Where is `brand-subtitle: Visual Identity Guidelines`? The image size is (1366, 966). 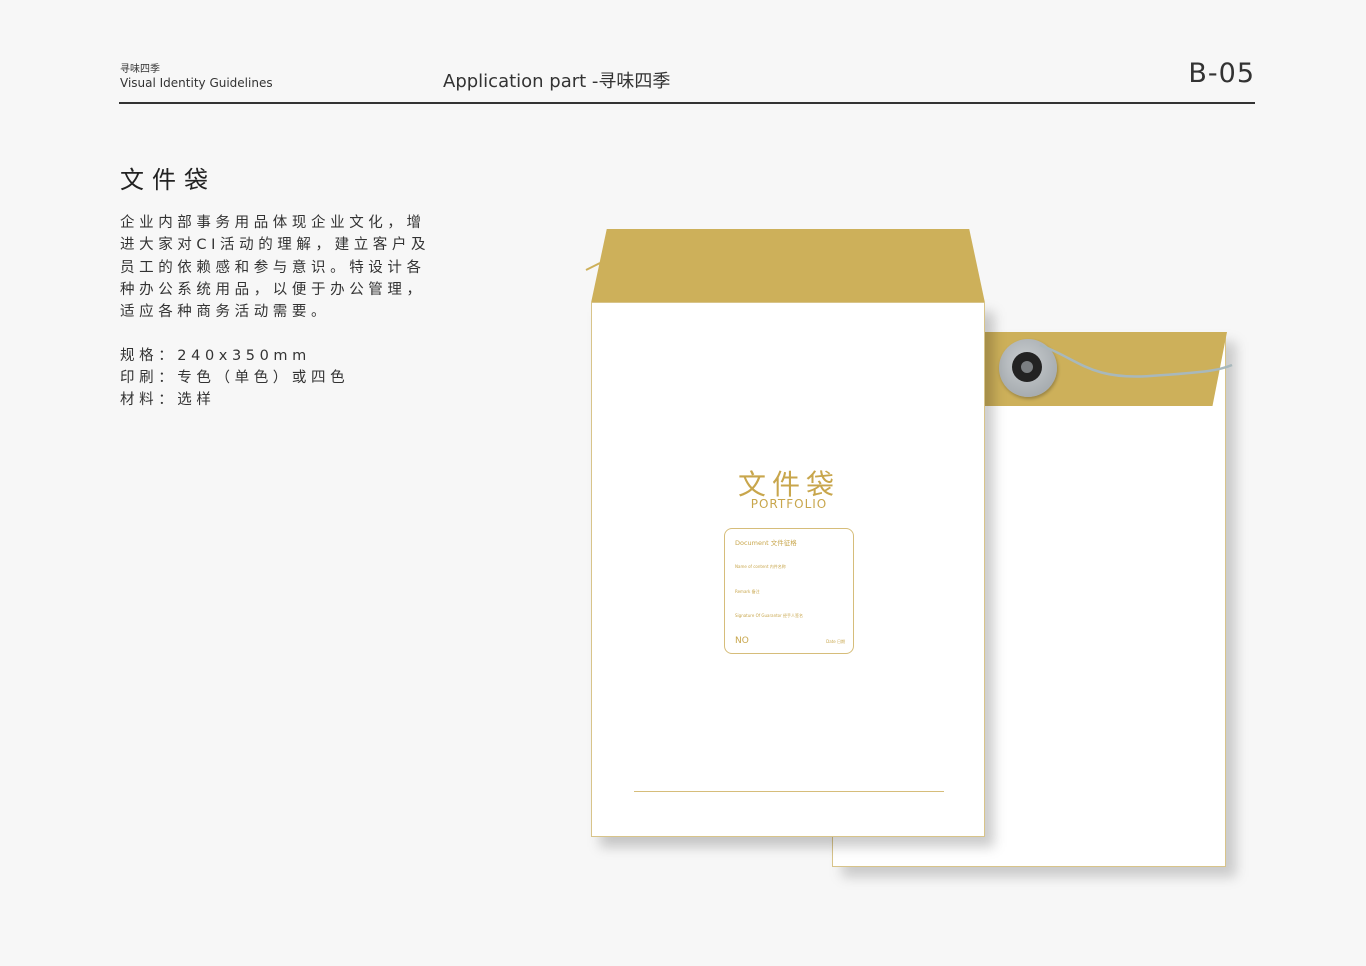 brand-subtitle: Visual Identity Guidelines is located at coordinates (196, 83).